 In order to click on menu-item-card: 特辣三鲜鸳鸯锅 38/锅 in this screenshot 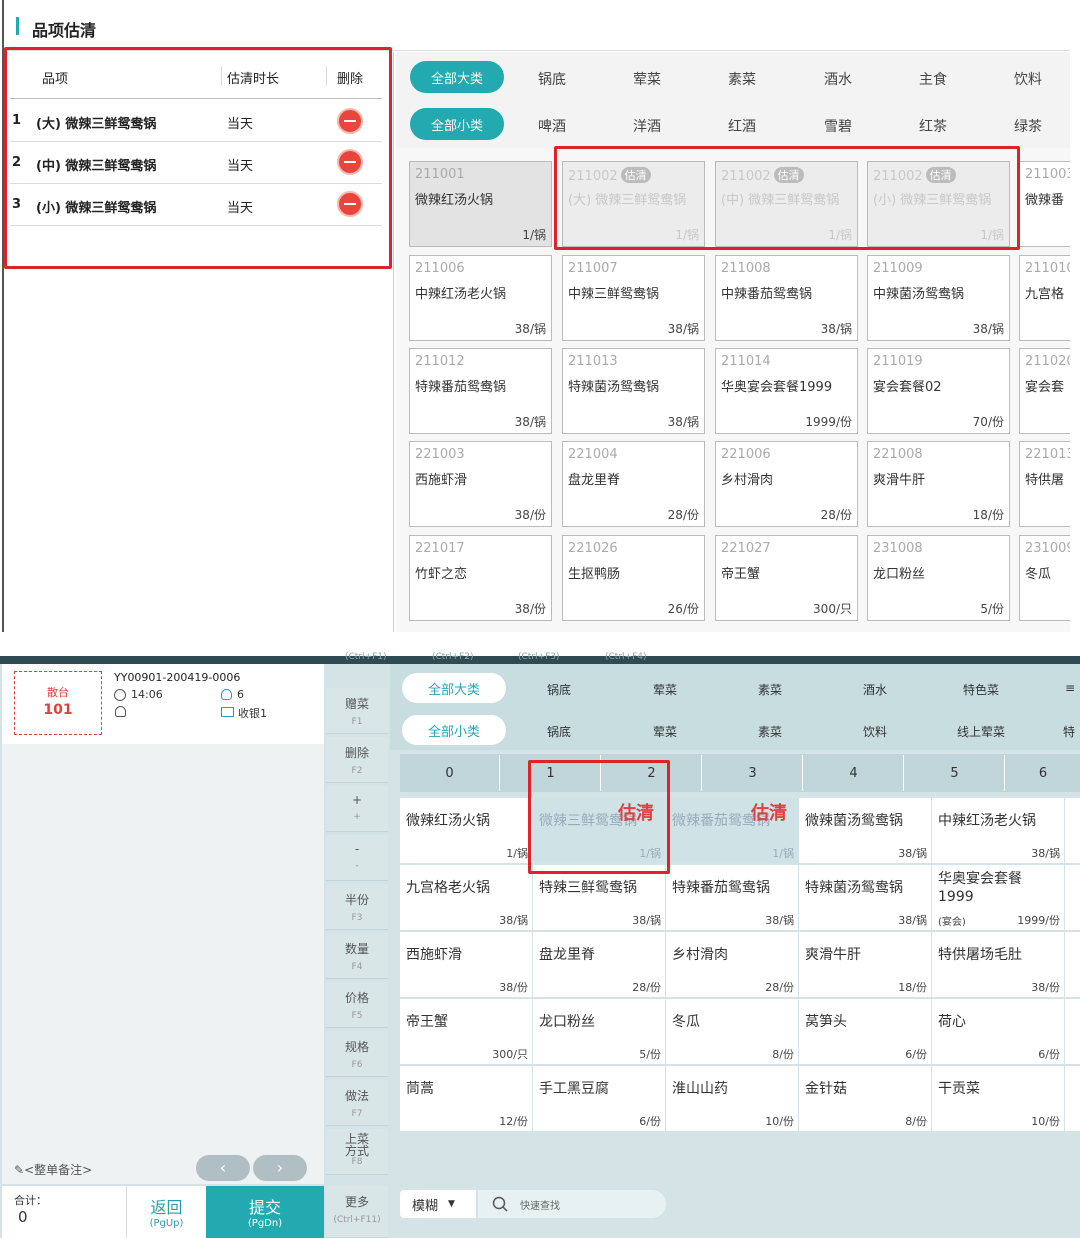, I will do `click(599, 897)`.